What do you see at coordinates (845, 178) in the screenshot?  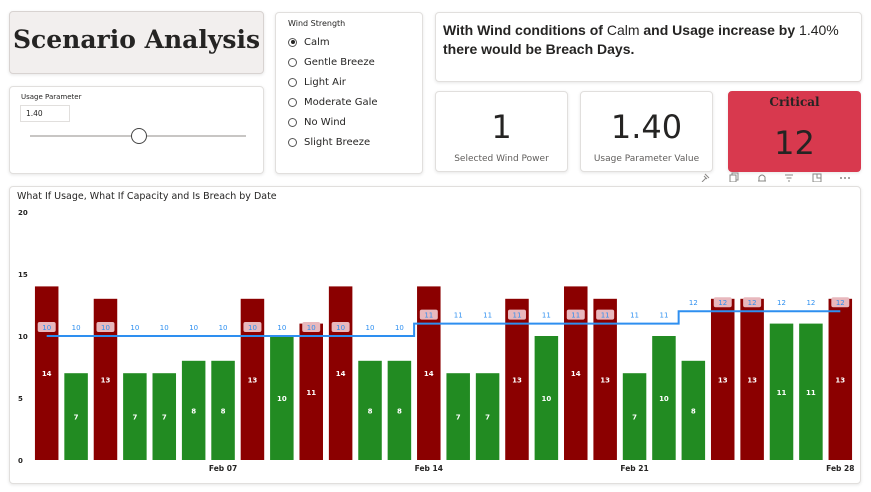 I see `more-icon` at bounding box center [845, 178].